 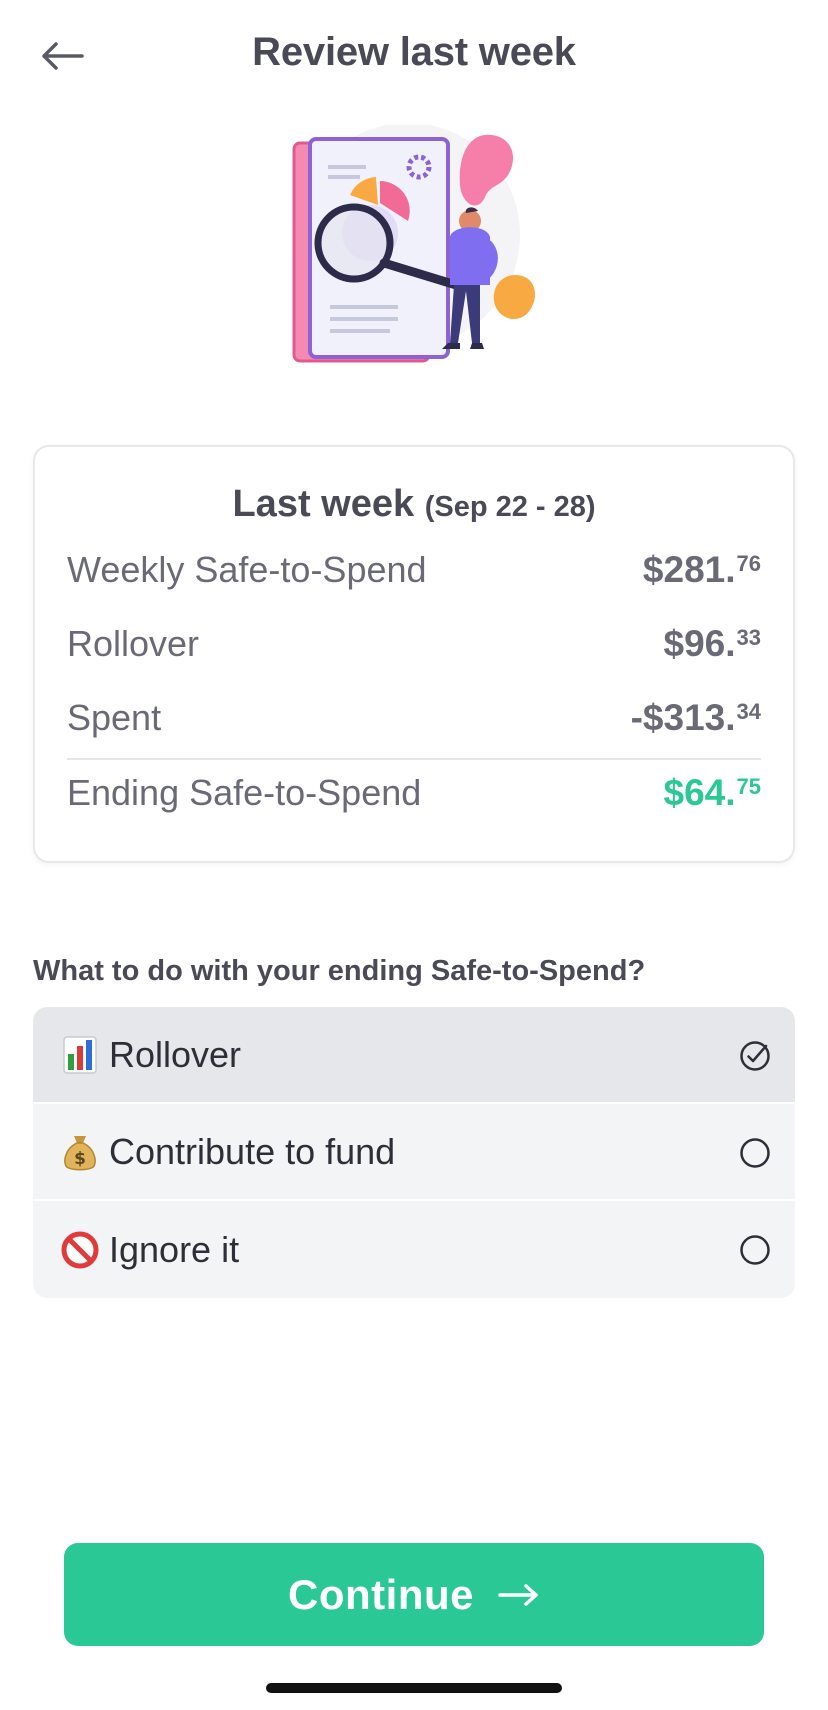 I want to click on row-amount: $64. 75, so click(x=713, y=793).